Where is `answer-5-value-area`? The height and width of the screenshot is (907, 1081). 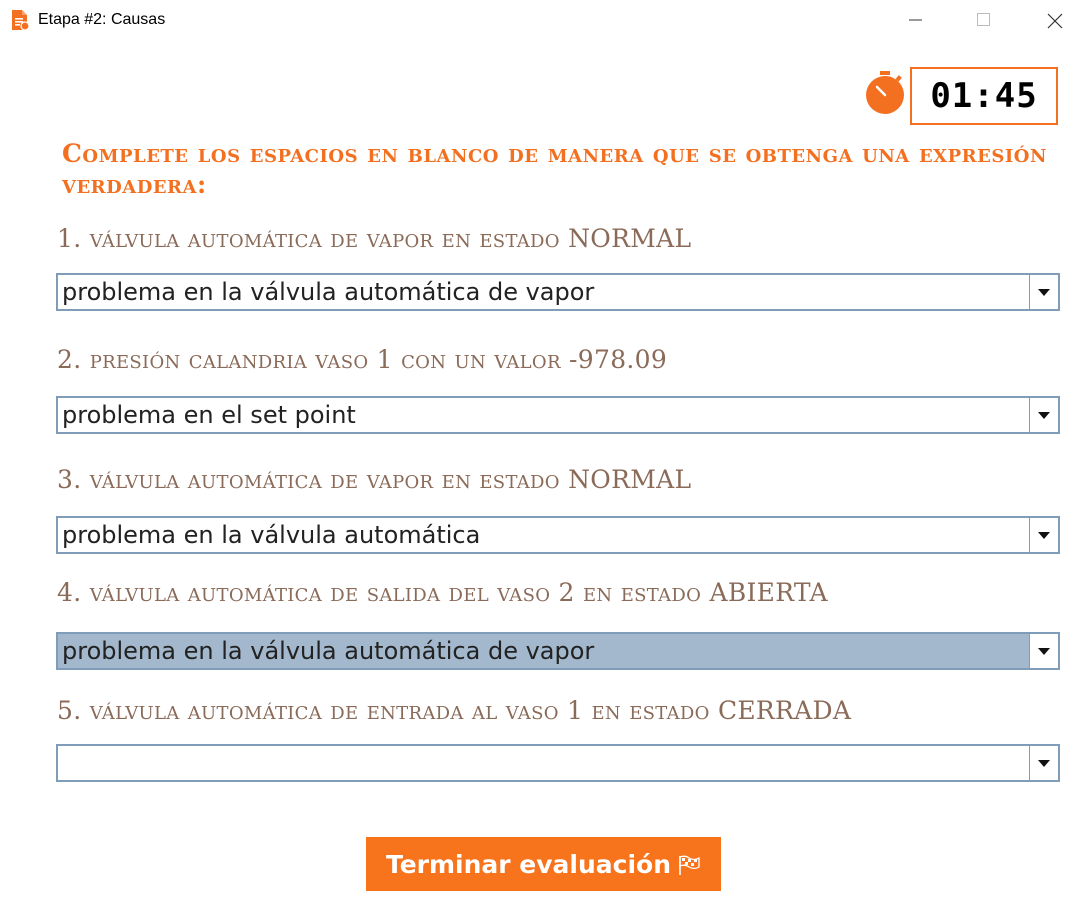 answer-5-value-area is located at coordinates (544, 763).